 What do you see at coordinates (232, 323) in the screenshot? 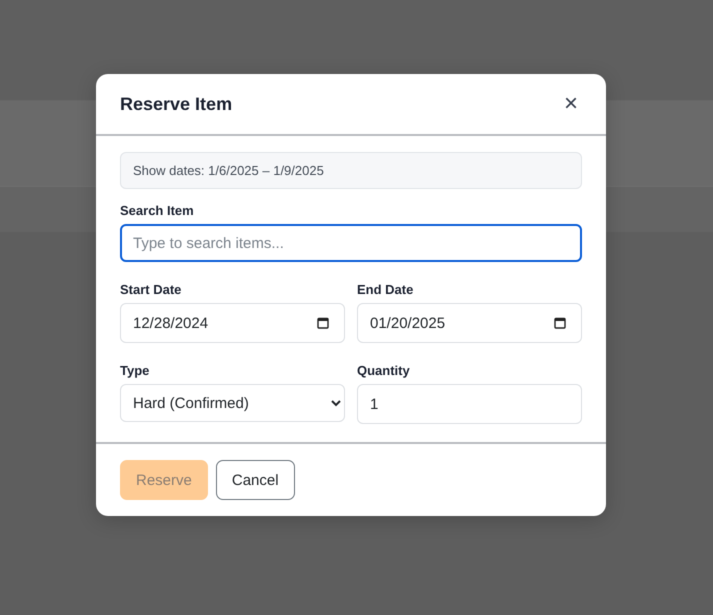
I see `date-field: 12/28/2024` at bounding box center [232, 323].